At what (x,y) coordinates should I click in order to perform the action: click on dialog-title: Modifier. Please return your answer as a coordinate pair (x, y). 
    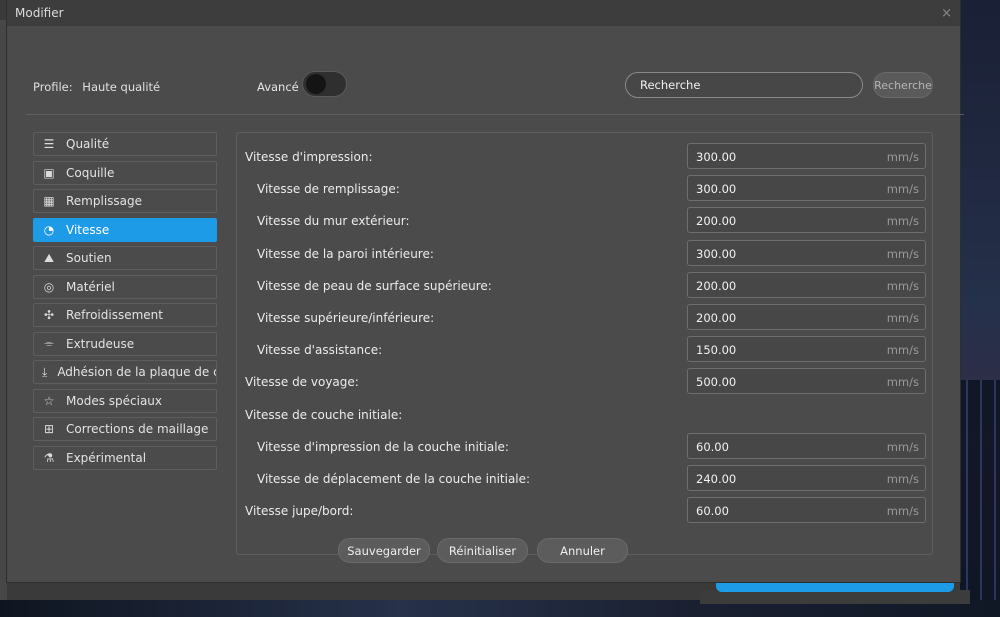
    Looking at the image, I should click on (39, 13).